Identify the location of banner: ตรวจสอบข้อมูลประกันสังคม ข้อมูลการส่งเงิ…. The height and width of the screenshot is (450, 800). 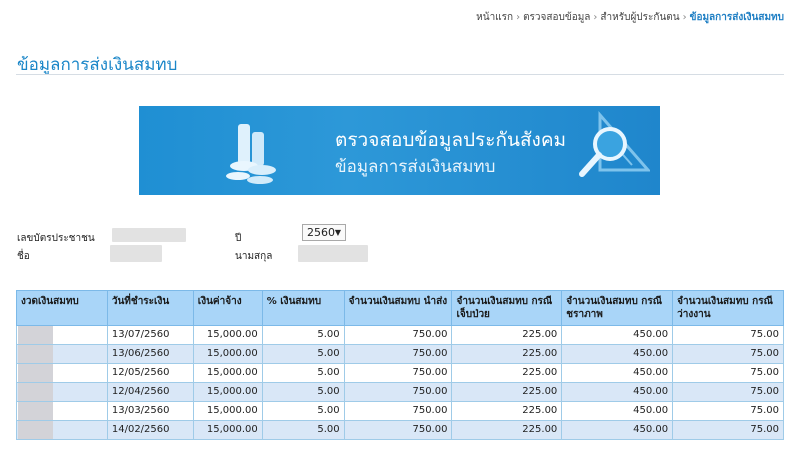
(399, 150).